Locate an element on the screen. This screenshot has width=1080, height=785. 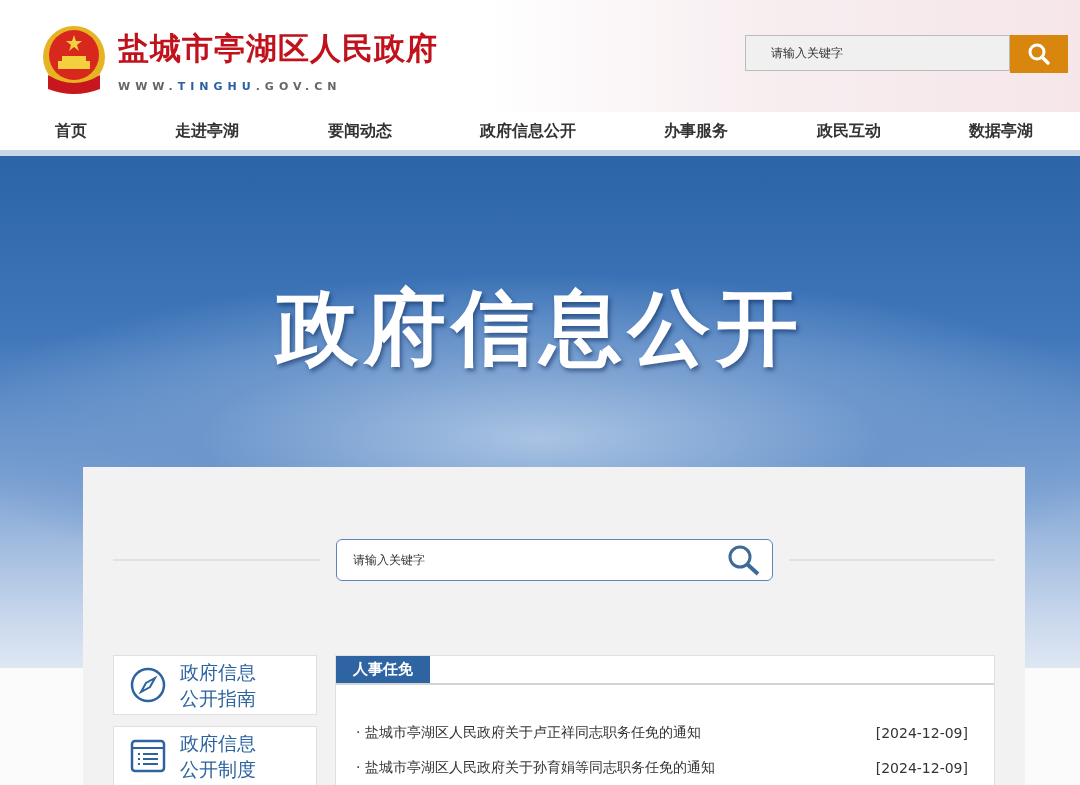
site-title: 盐城市亭湖区人民政府 is located at coordinates (278, 48).